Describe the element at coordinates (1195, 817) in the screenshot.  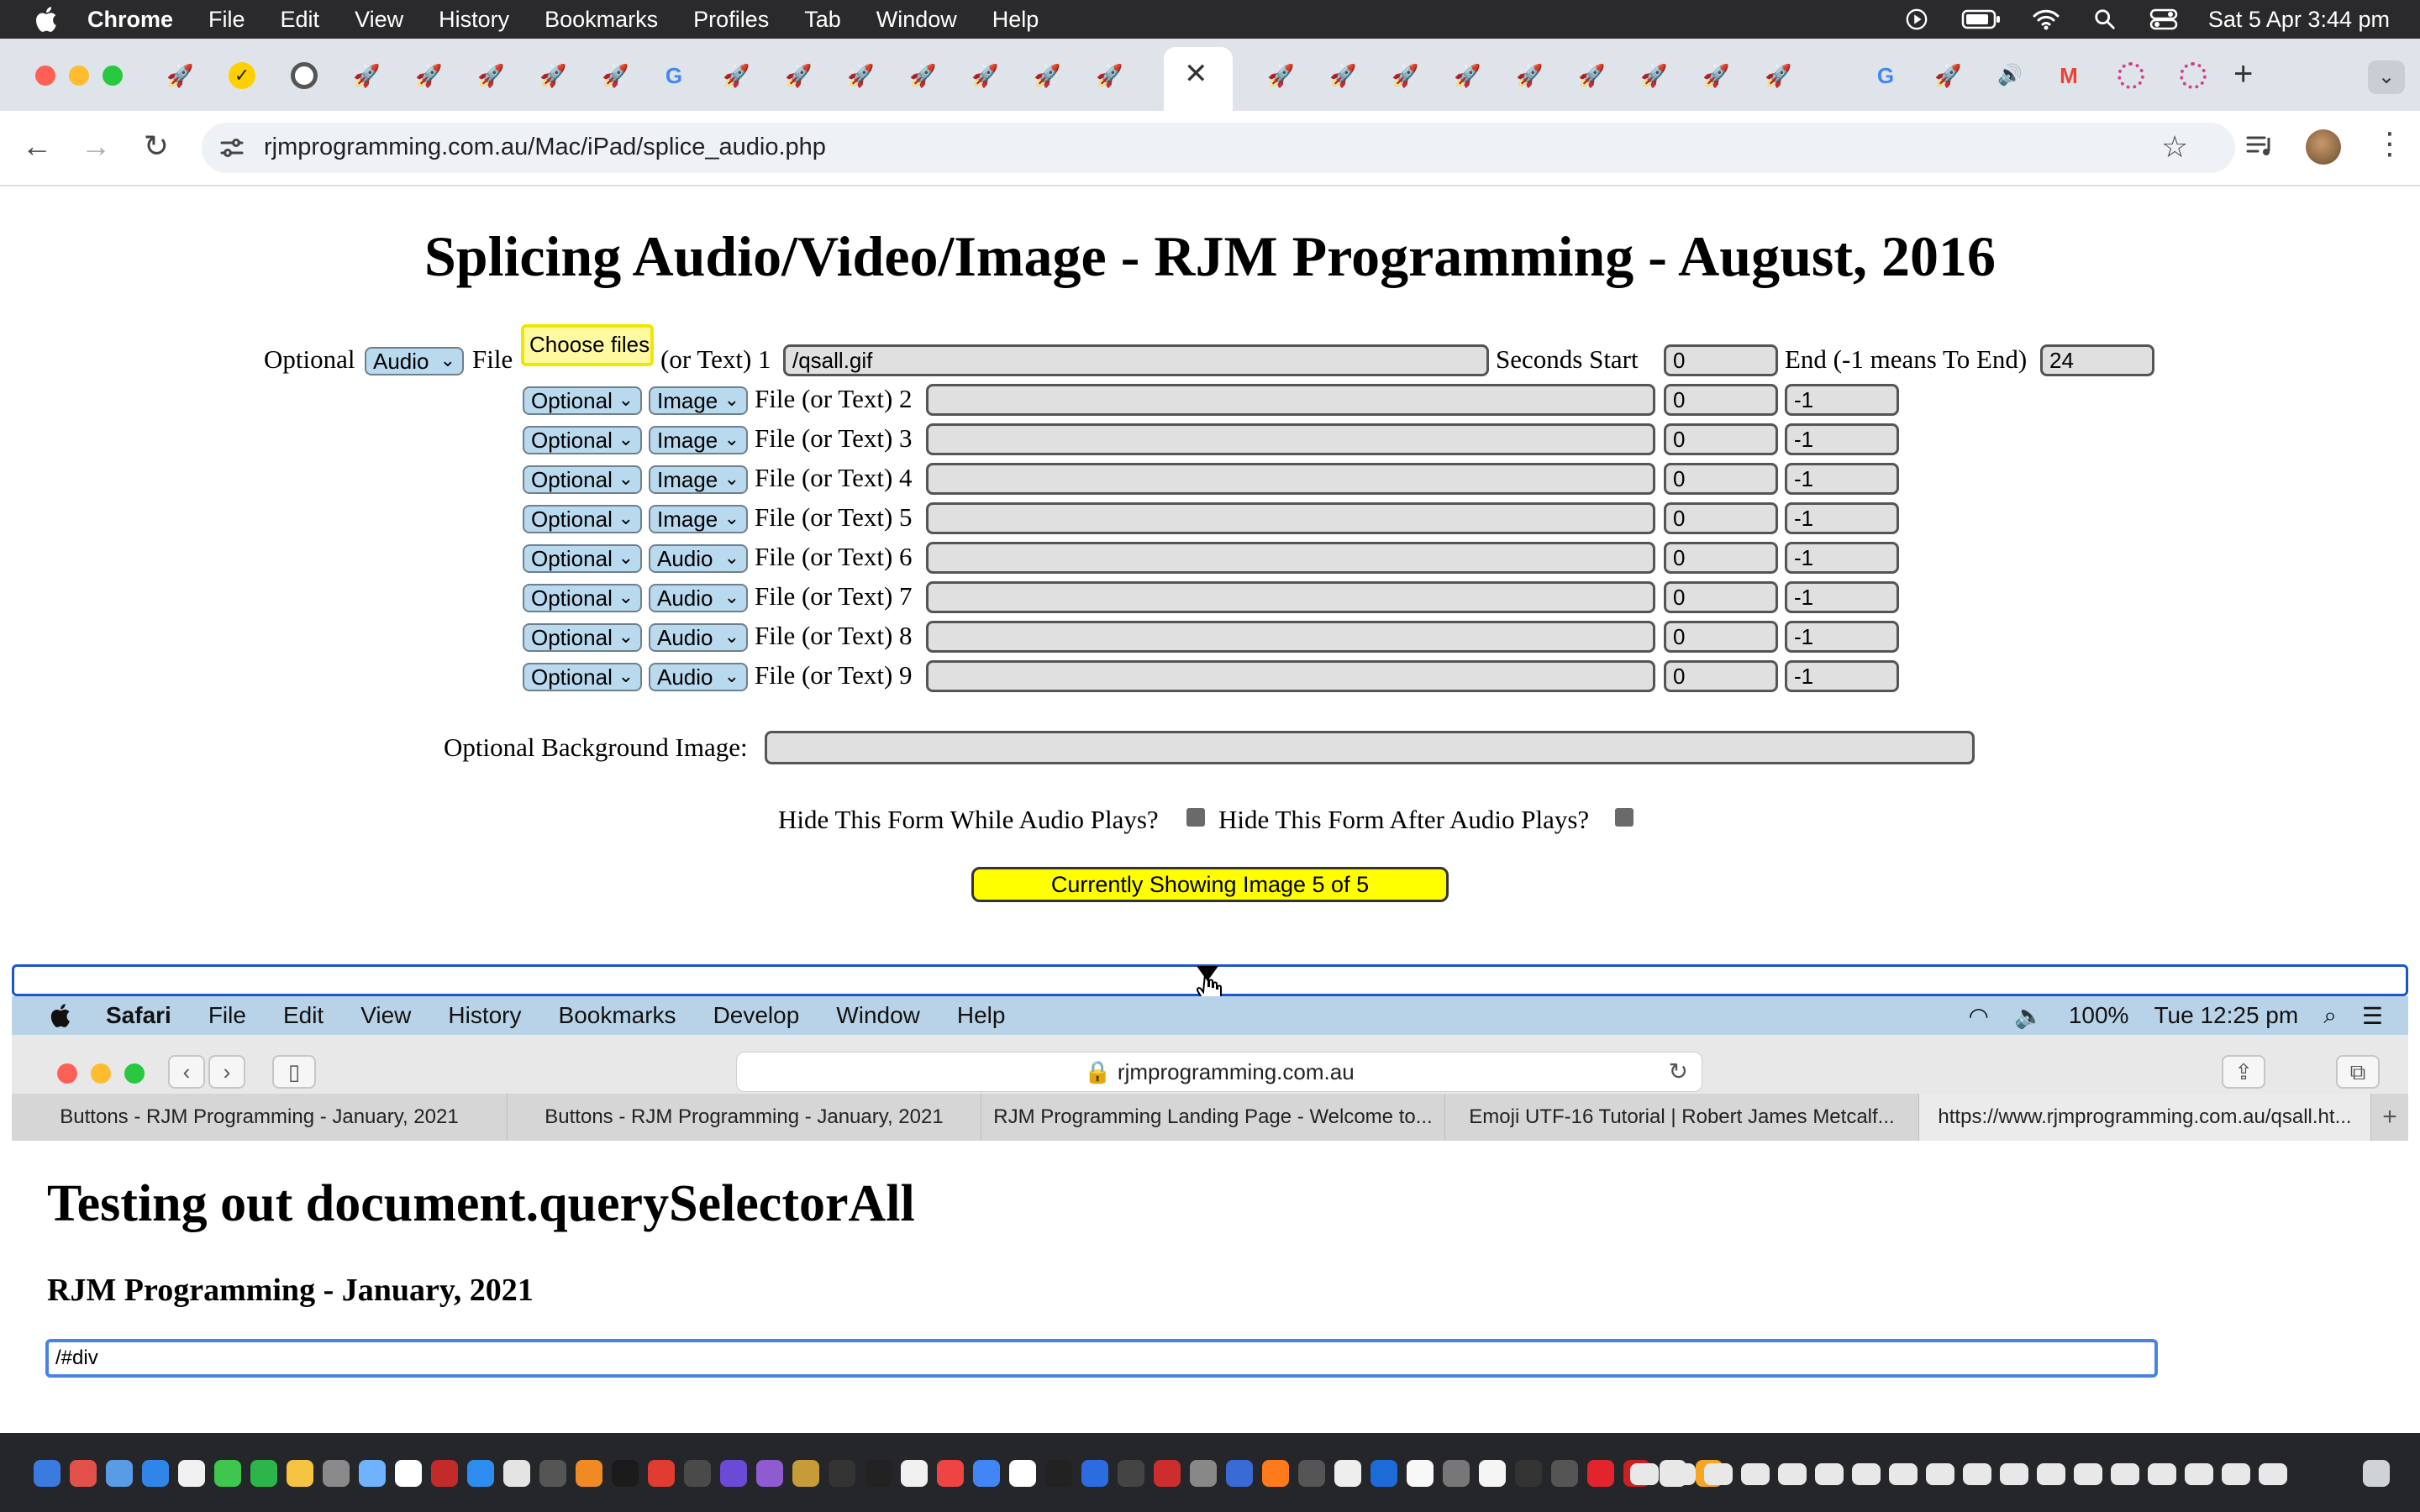
I see `hide-while-checkbox` at that location.